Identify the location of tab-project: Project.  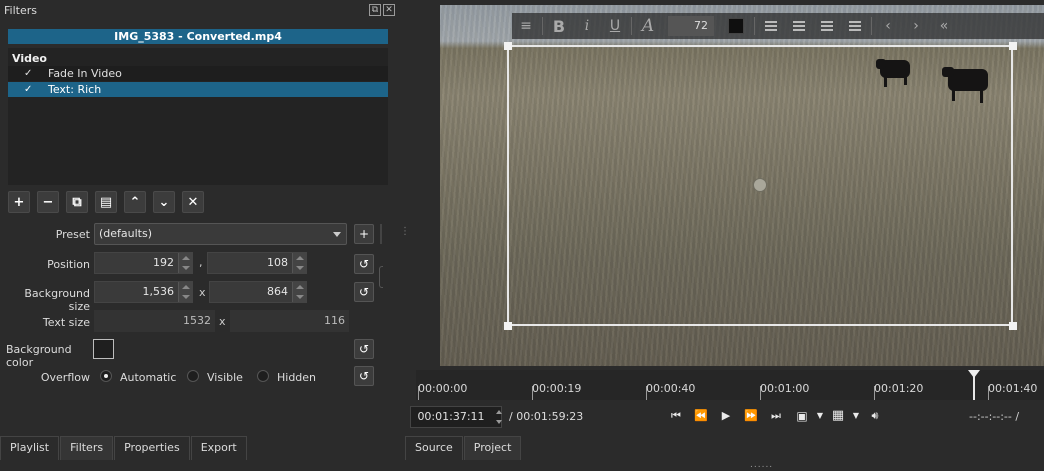
(492, 448).